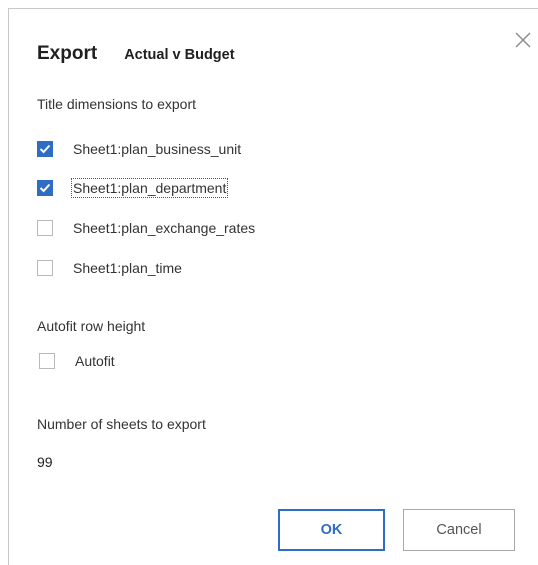 The image size is (538, 565). What do you see at coordinates (157, 149) in the screenshot?
I see `option-label: Sheet1:plan_business_unit` at bounding box center [157, 149].